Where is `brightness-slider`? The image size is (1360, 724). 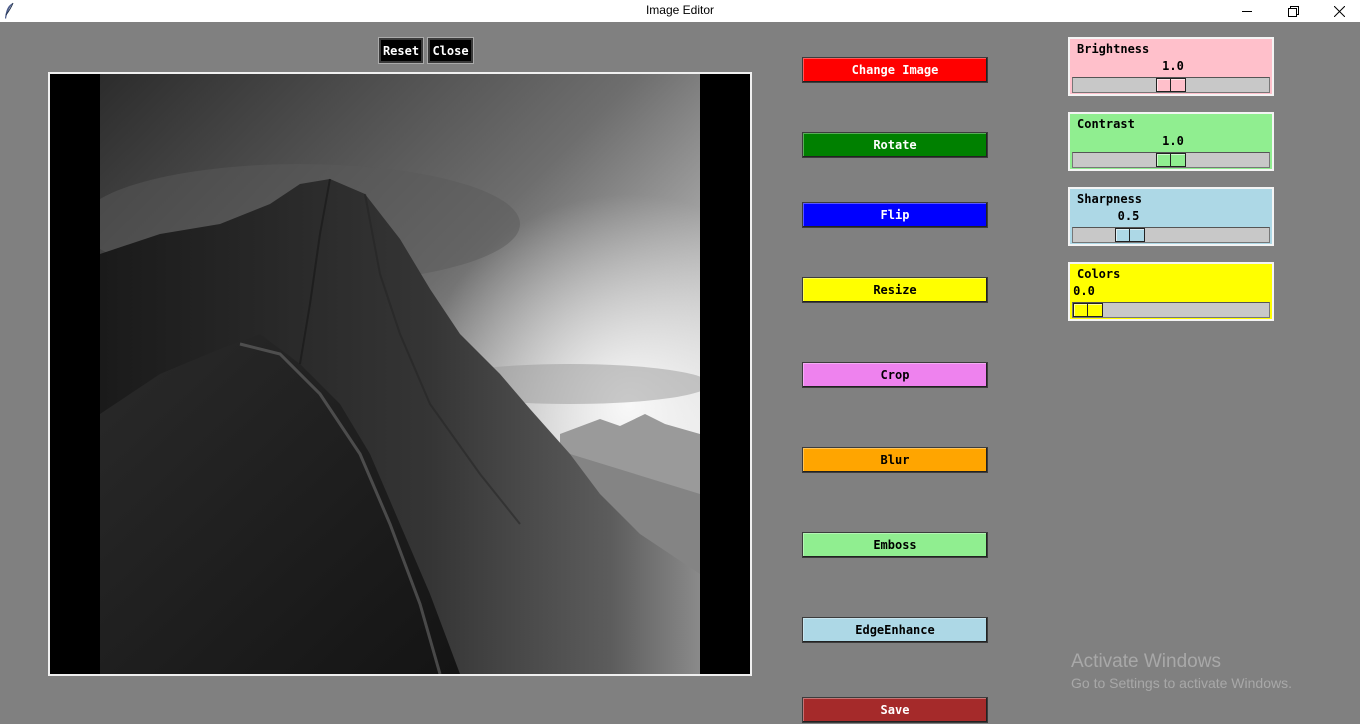
brightness-slider is located at coordinates (1171, 85).